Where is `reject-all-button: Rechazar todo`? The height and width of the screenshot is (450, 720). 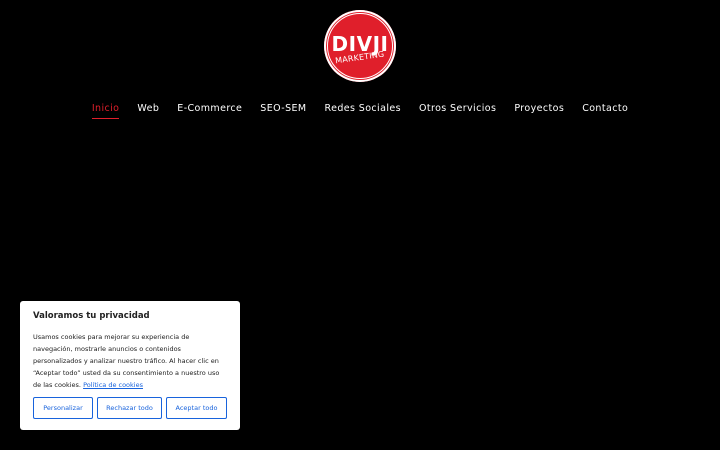 reject-all-button: Rechazar todo is located at coordinates (129, 408).